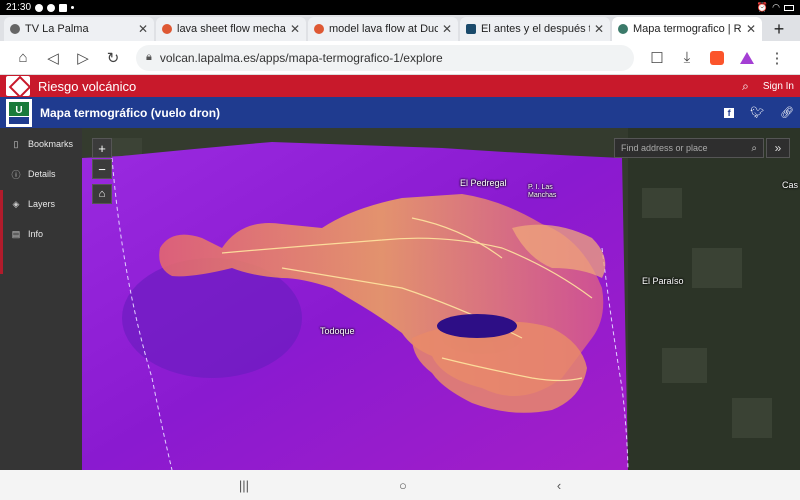 This screenshot has width=800, height=500. Describe the element at coordinates (36, 234) in the screenshot. I see `sidebar-item-label: Info` at that location.